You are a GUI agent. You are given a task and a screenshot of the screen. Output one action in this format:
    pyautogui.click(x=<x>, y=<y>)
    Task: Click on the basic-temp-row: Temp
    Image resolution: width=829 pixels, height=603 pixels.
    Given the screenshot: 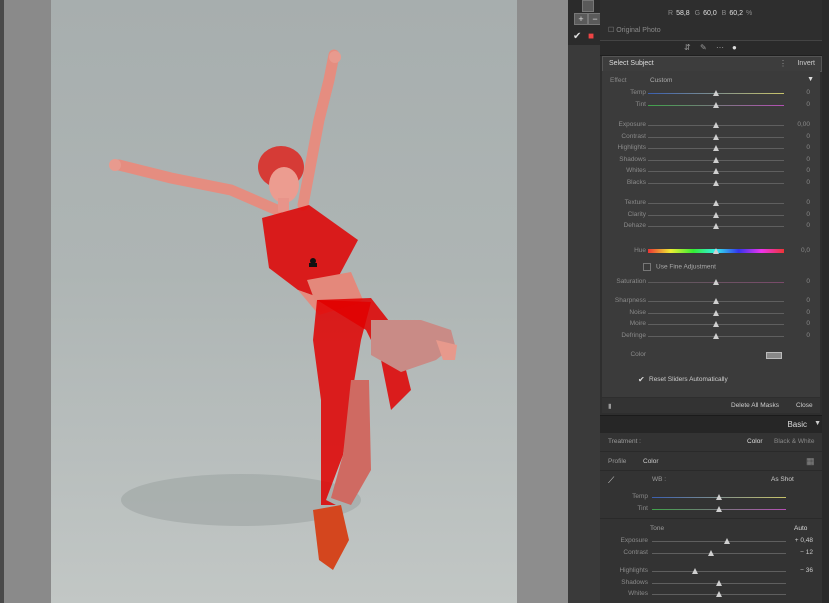 What is the action you would take?
    pyautogui.click(x=714, y=497)
    